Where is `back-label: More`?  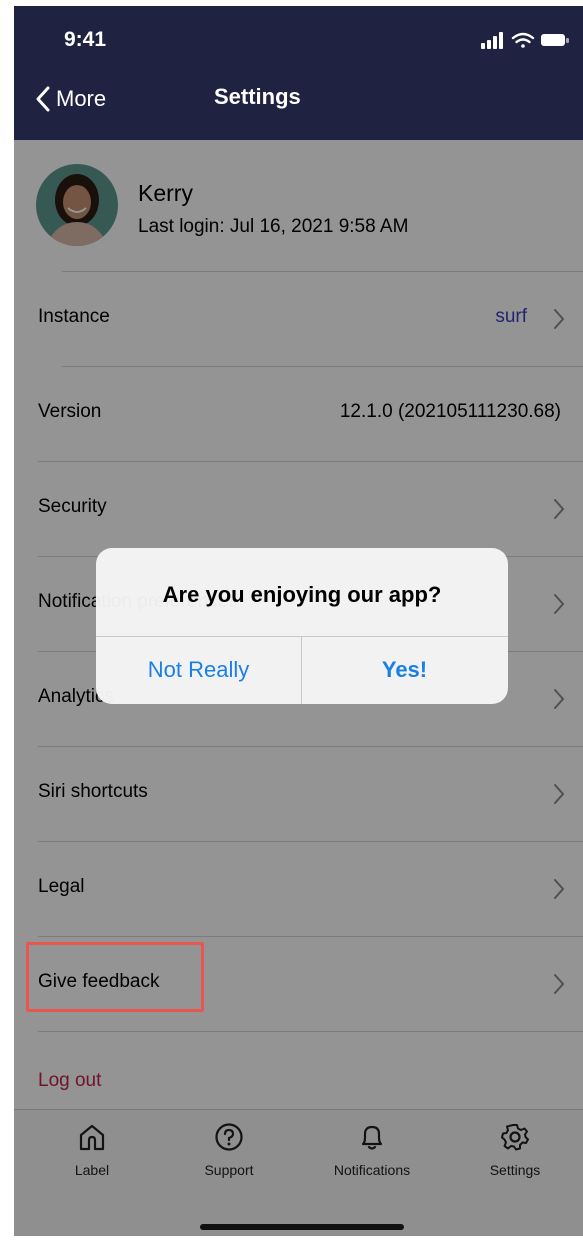 back-label: More is located at coordinates (81, 98).